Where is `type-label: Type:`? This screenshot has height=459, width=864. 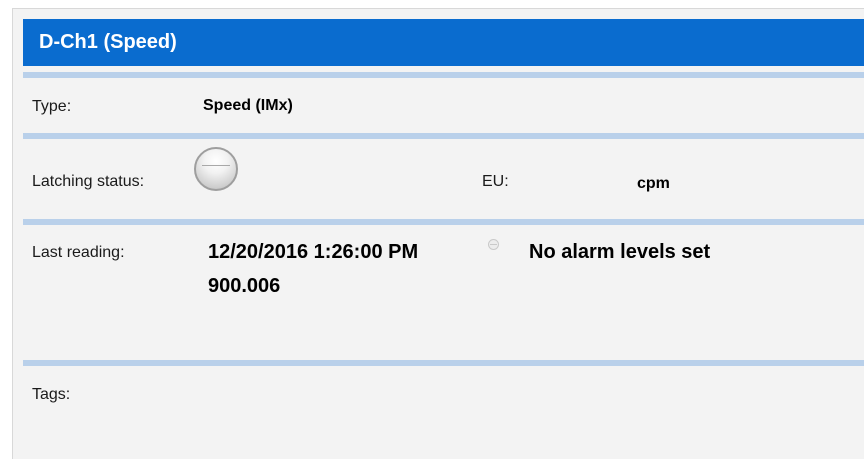
type-label: Type: is located at coordinates (52, 106).